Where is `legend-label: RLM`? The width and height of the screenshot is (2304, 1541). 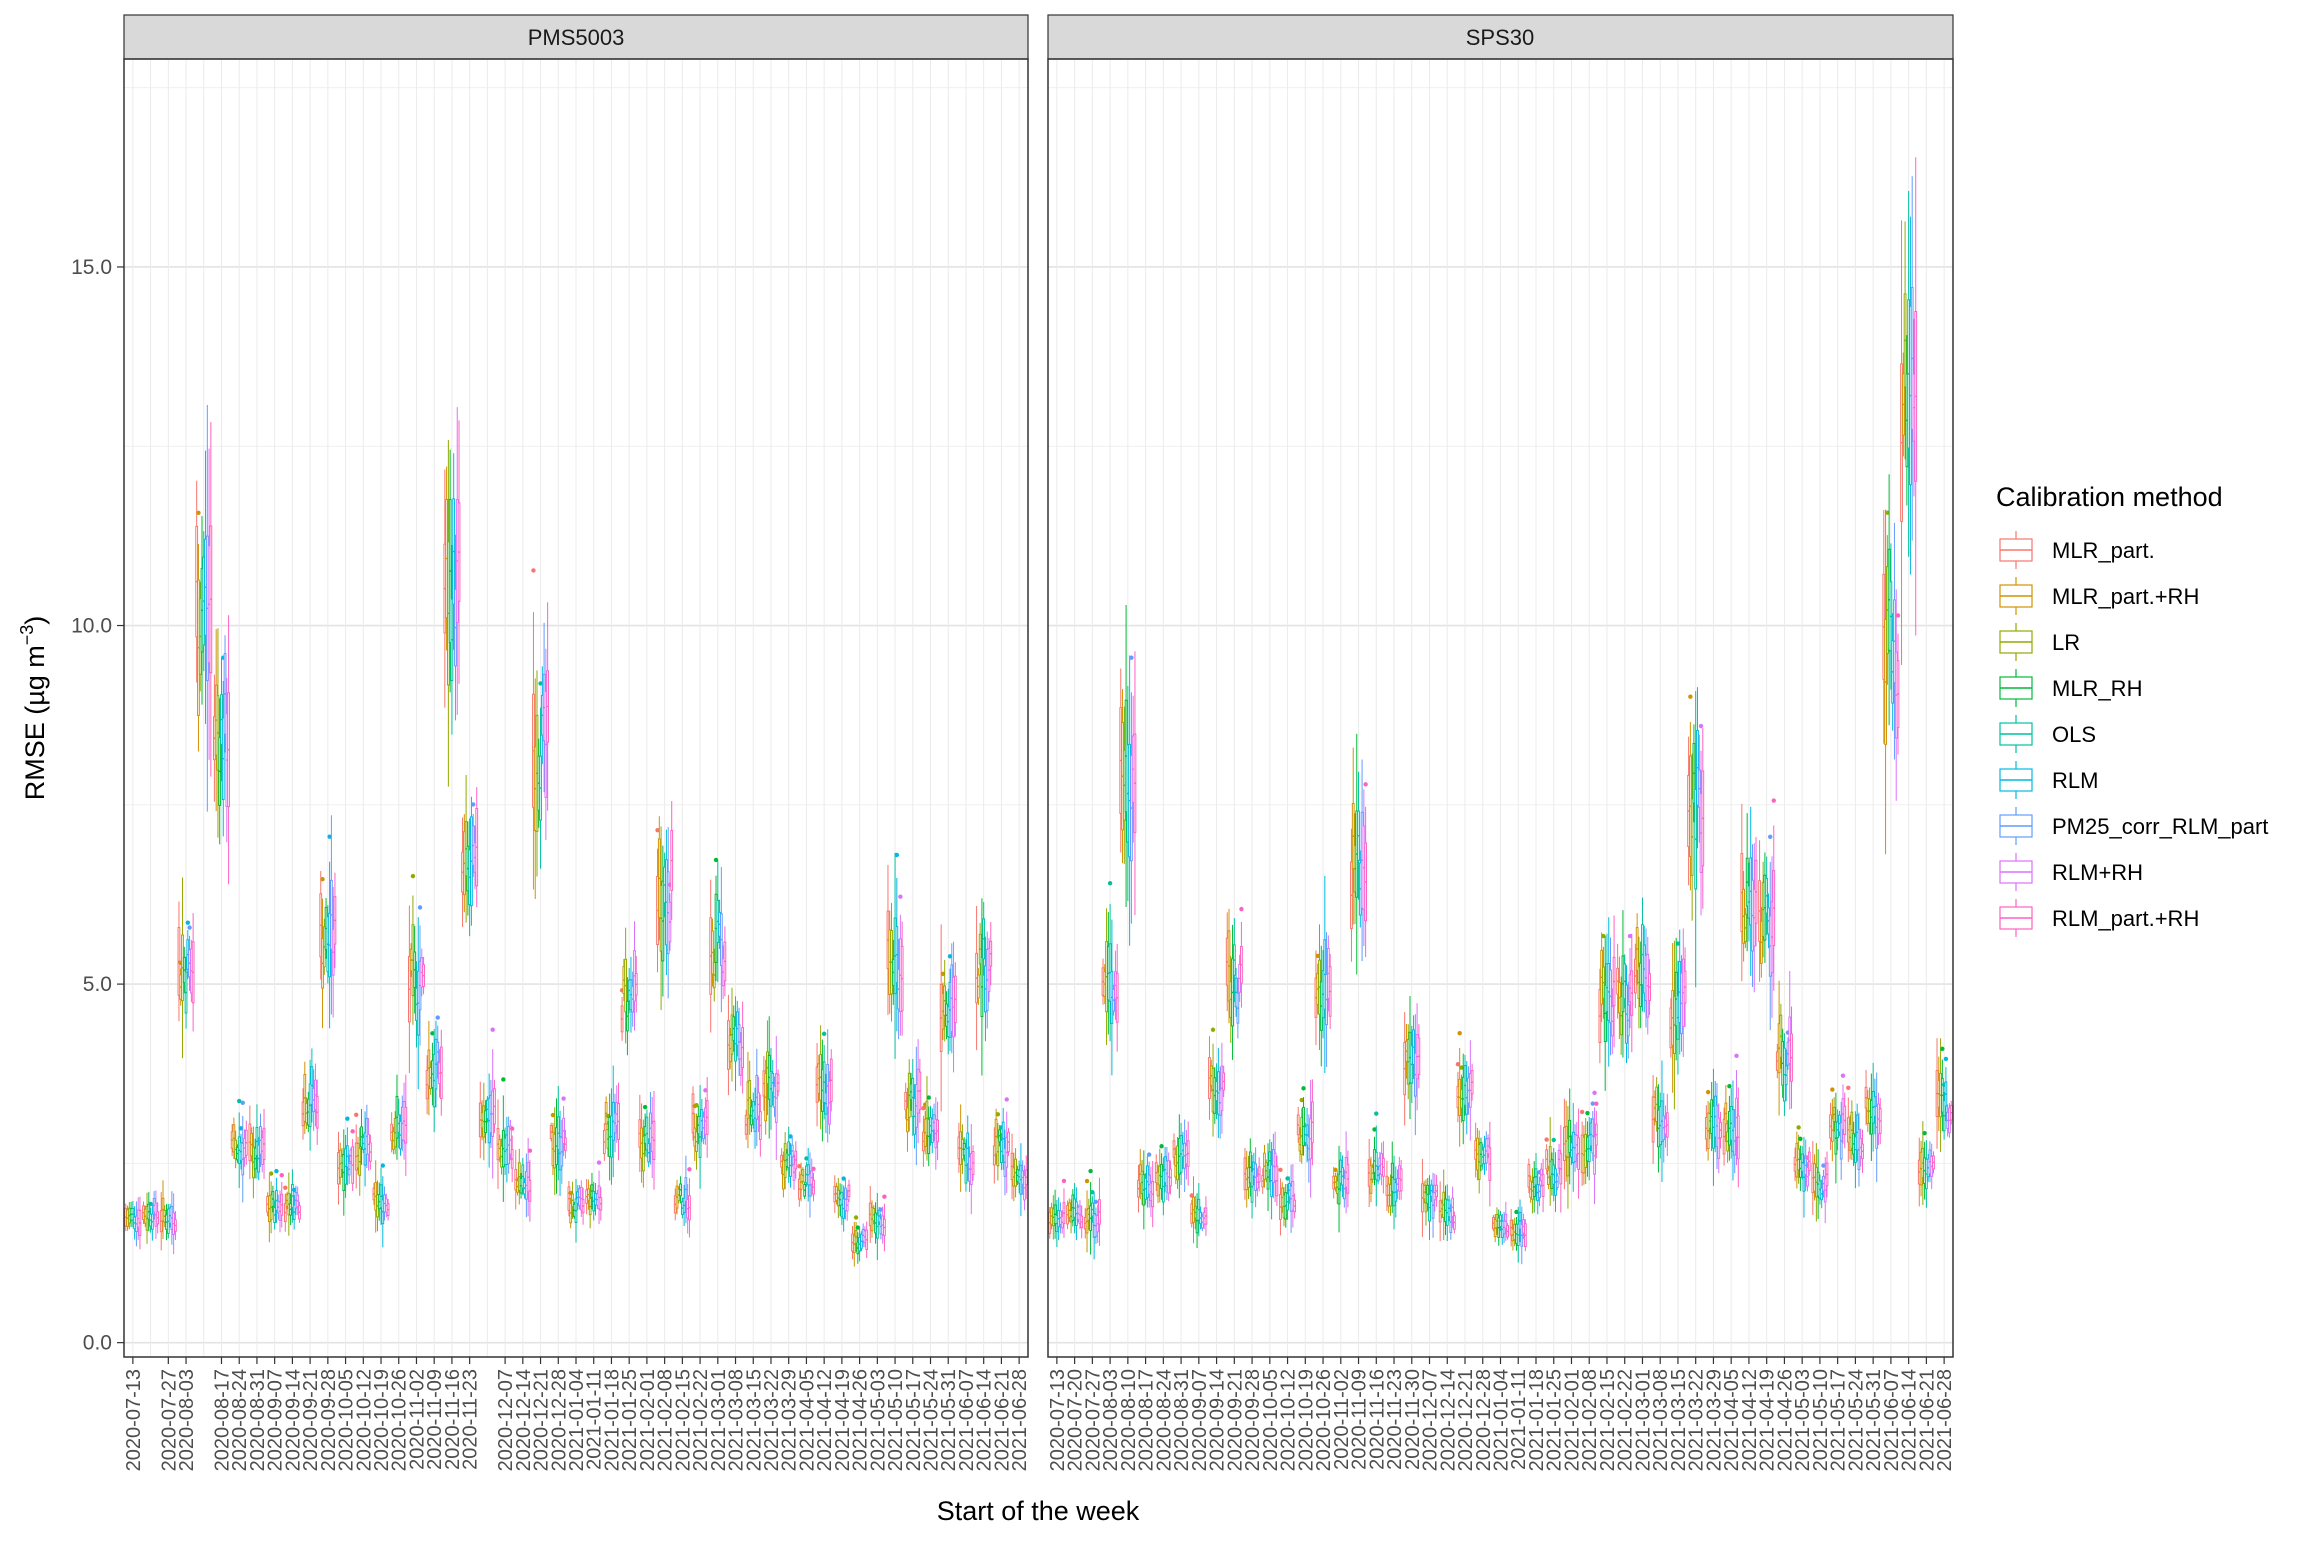
legend-label: RLM is located at coordinates (2075, 780).